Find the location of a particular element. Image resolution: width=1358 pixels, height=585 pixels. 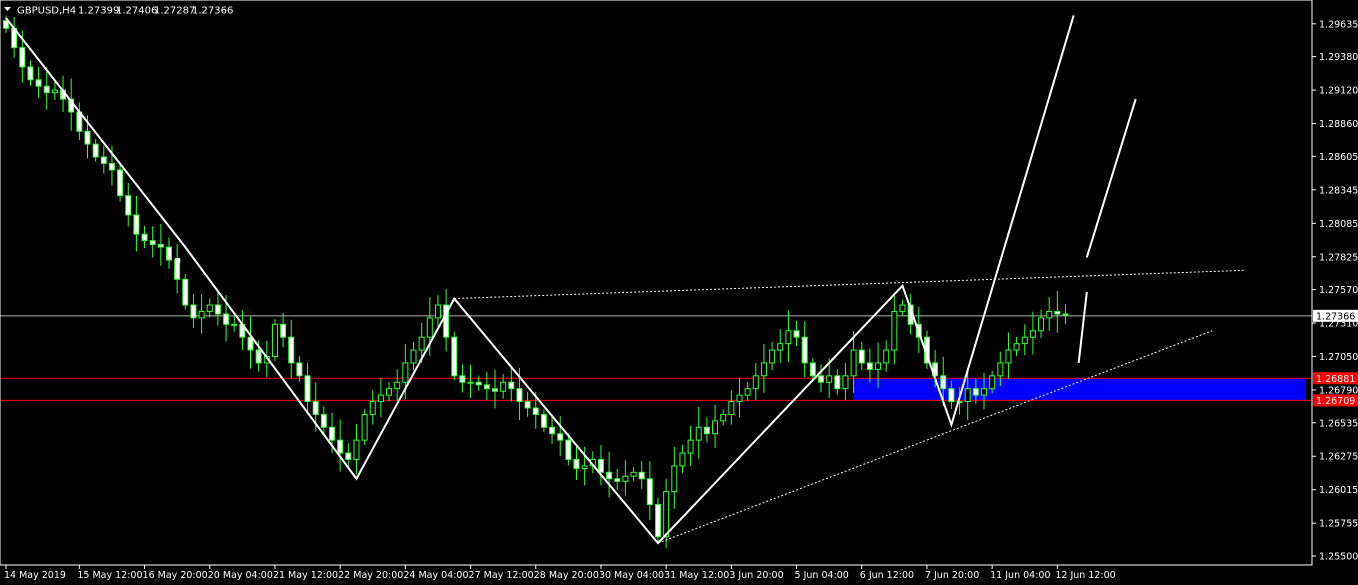

x-tick-label: 27 May 12:00 is located at coordinates (501, 575).